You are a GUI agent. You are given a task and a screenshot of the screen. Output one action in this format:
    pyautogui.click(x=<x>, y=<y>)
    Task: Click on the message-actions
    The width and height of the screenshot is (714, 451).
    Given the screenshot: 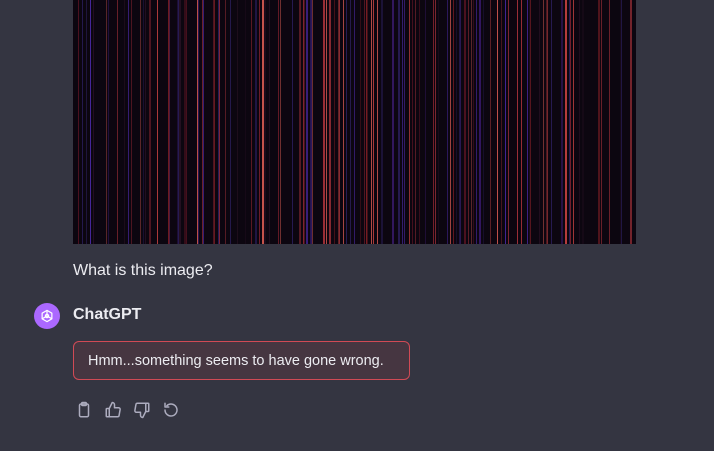 What is the action you would take?
    pyautogui.click(x=127, y=409)
    